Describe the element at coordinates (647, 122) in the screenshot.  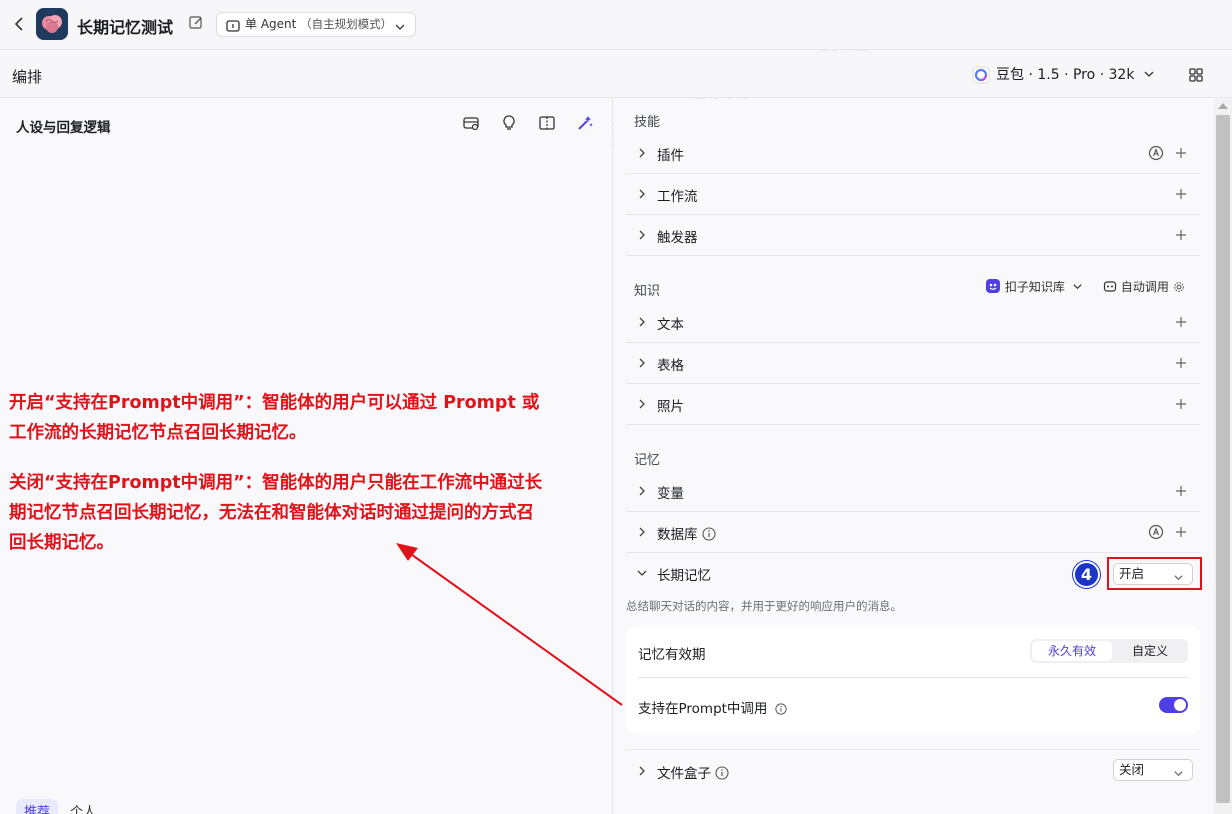
I see `skills-section-title: 技能` at that location.